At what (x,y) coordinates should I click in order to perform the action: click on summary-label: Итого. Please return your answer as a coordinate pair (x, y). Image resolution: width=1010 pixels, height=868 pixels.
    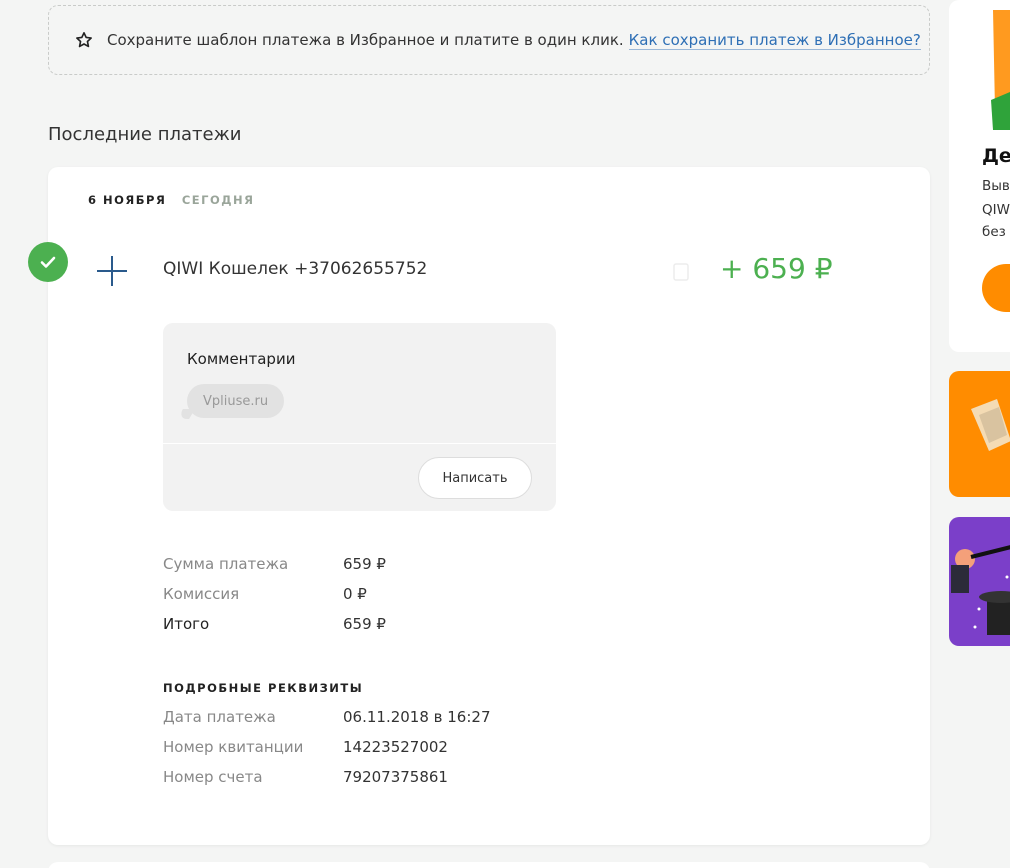
    Looking at the image, I should click on (186, 624).